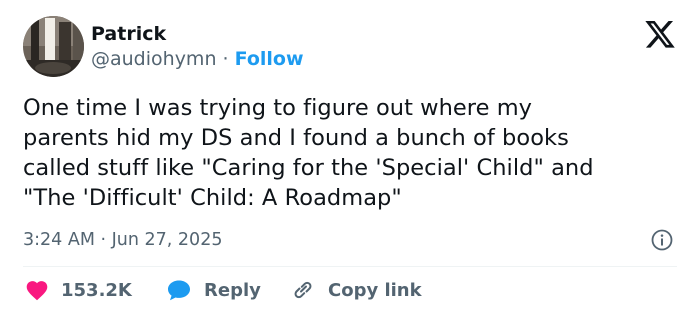 The width and height of the screenshot is (700, 318). I want to click on follow-button: Follow, so click(269, 59).